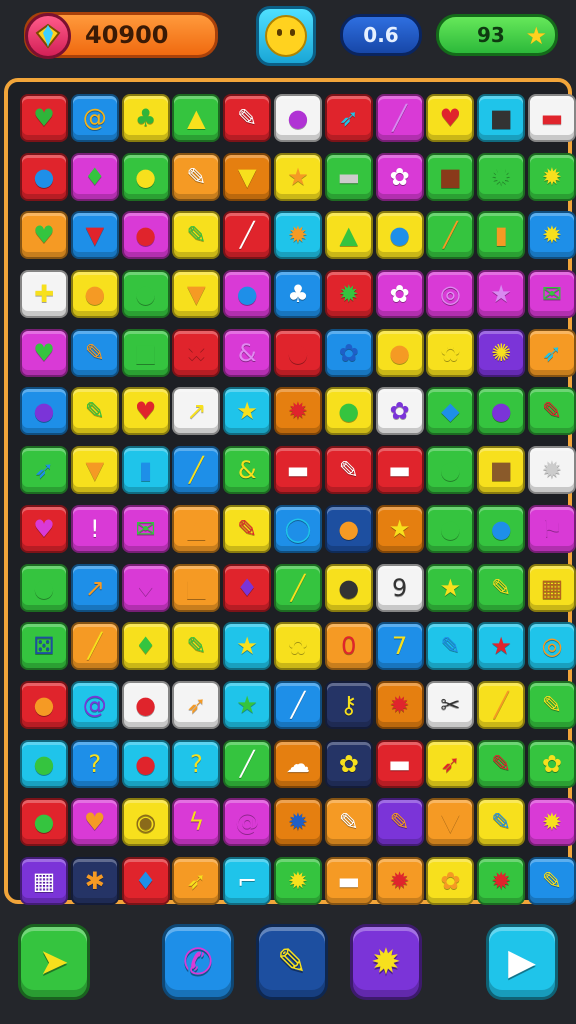  I want to click on tile: ✖, so click(196, 352).